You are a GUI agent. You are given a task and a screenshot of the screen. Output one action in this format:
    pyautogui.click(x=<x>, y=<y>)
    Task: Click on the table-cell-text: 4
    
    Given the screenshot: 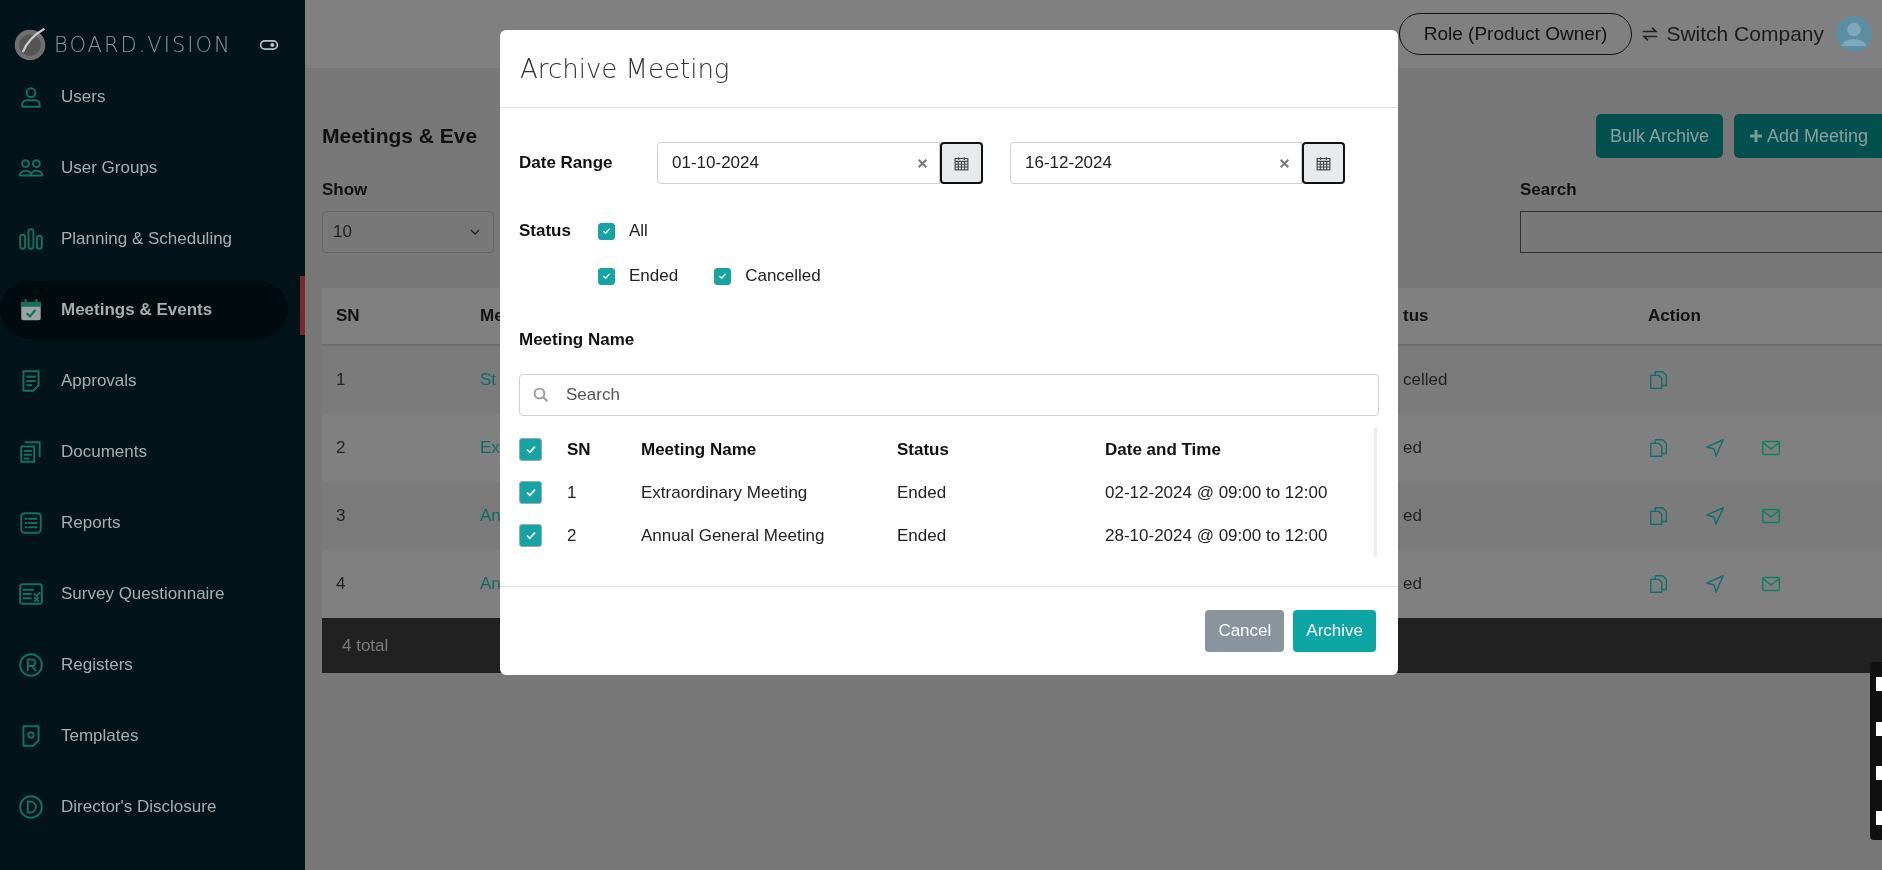 What is the action you would take?
    pyautogui.click(x=341, y=584)
    